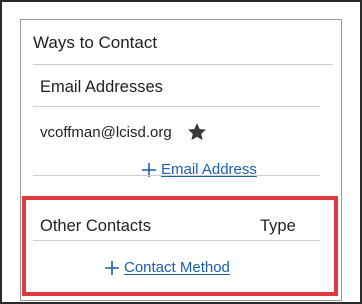  I want to click on email-address: vcoffman@lcisd.org, so click(106, 132).